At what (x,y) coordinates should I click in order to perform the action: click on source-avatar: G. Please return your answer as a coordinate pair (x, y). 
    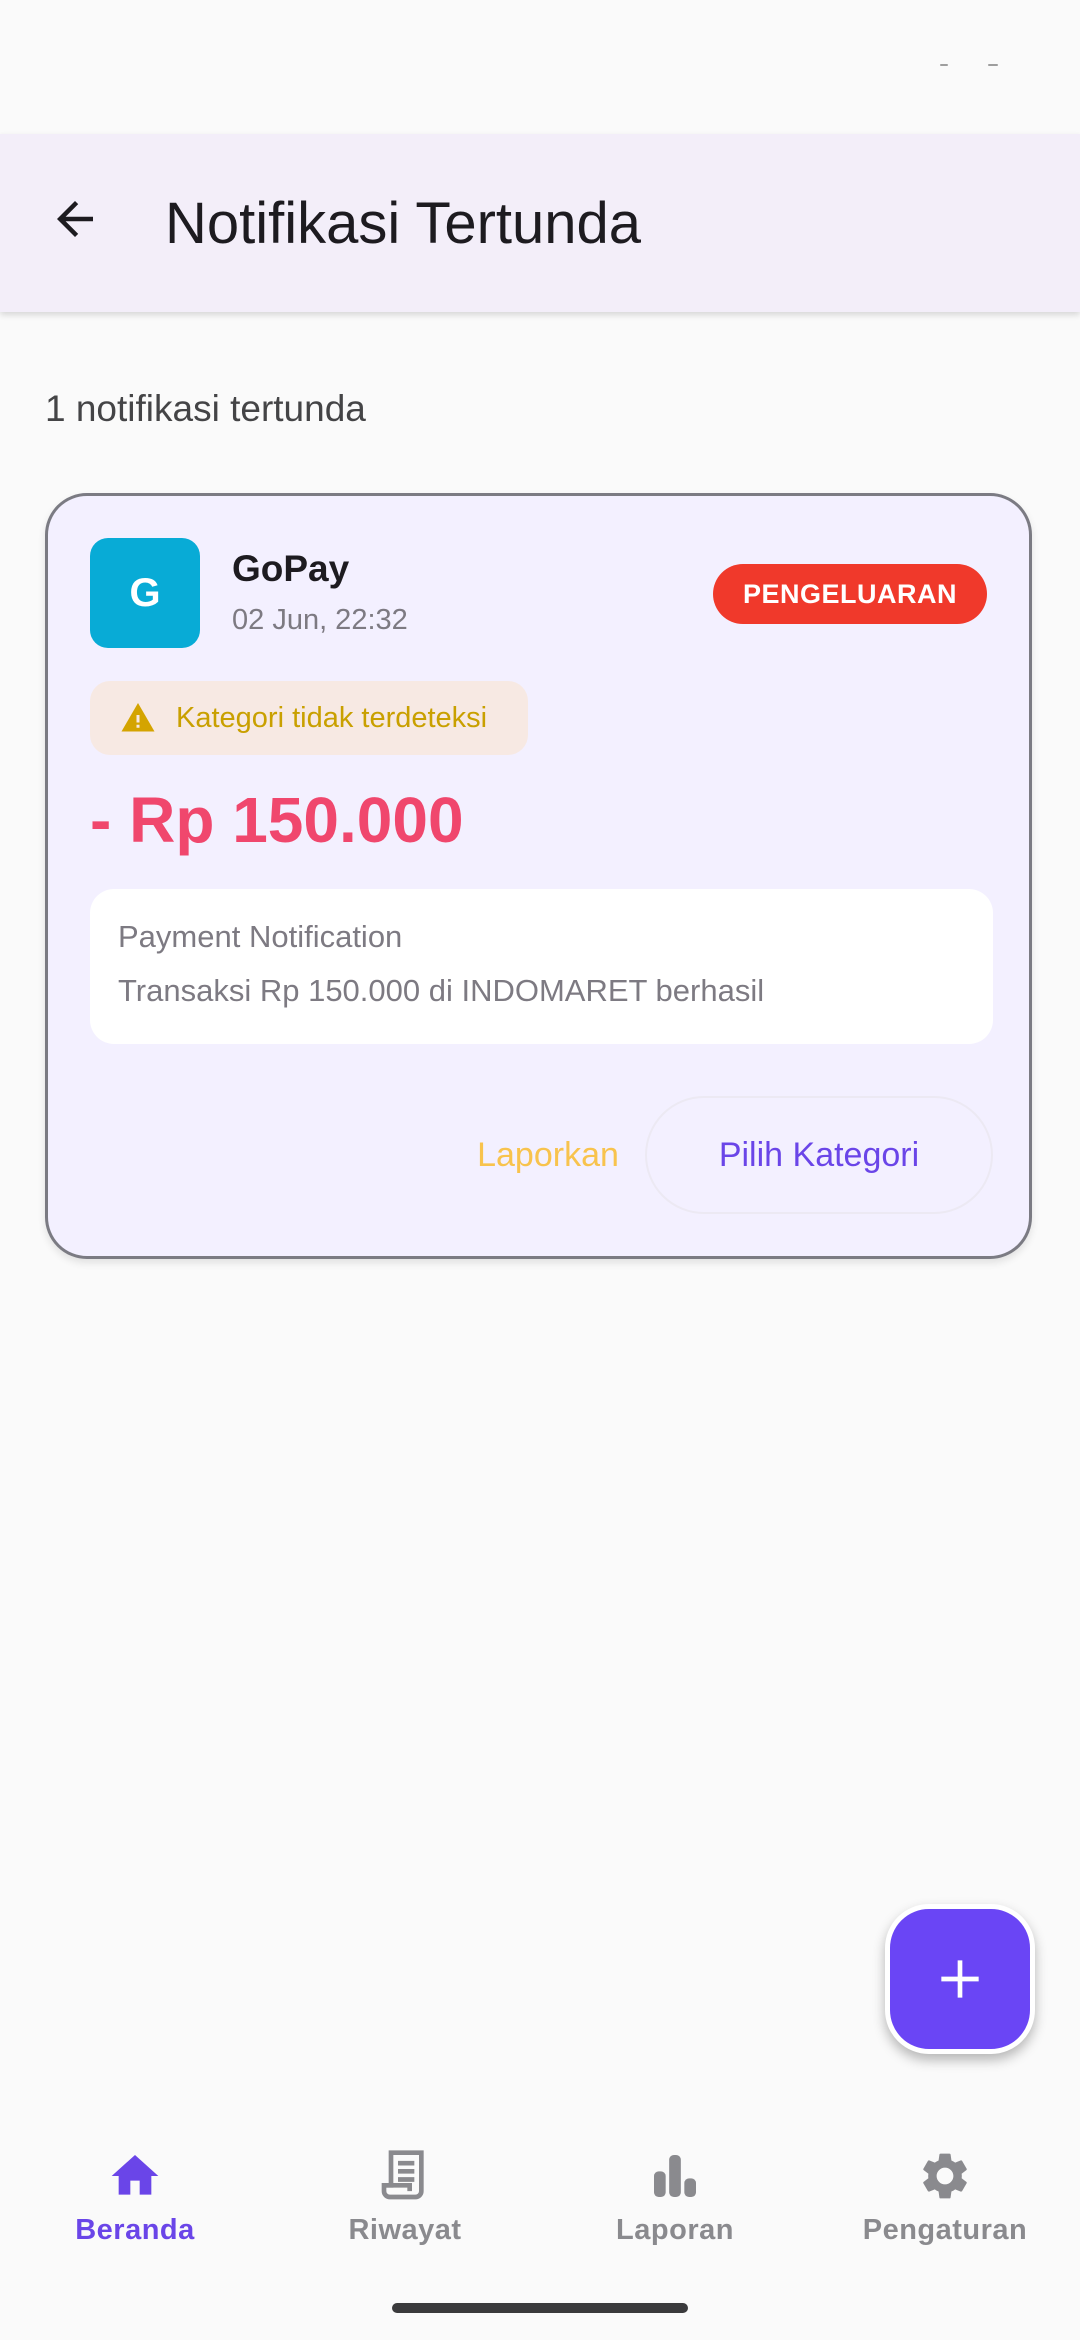
    Looking at the image, I should click on (145, 593).